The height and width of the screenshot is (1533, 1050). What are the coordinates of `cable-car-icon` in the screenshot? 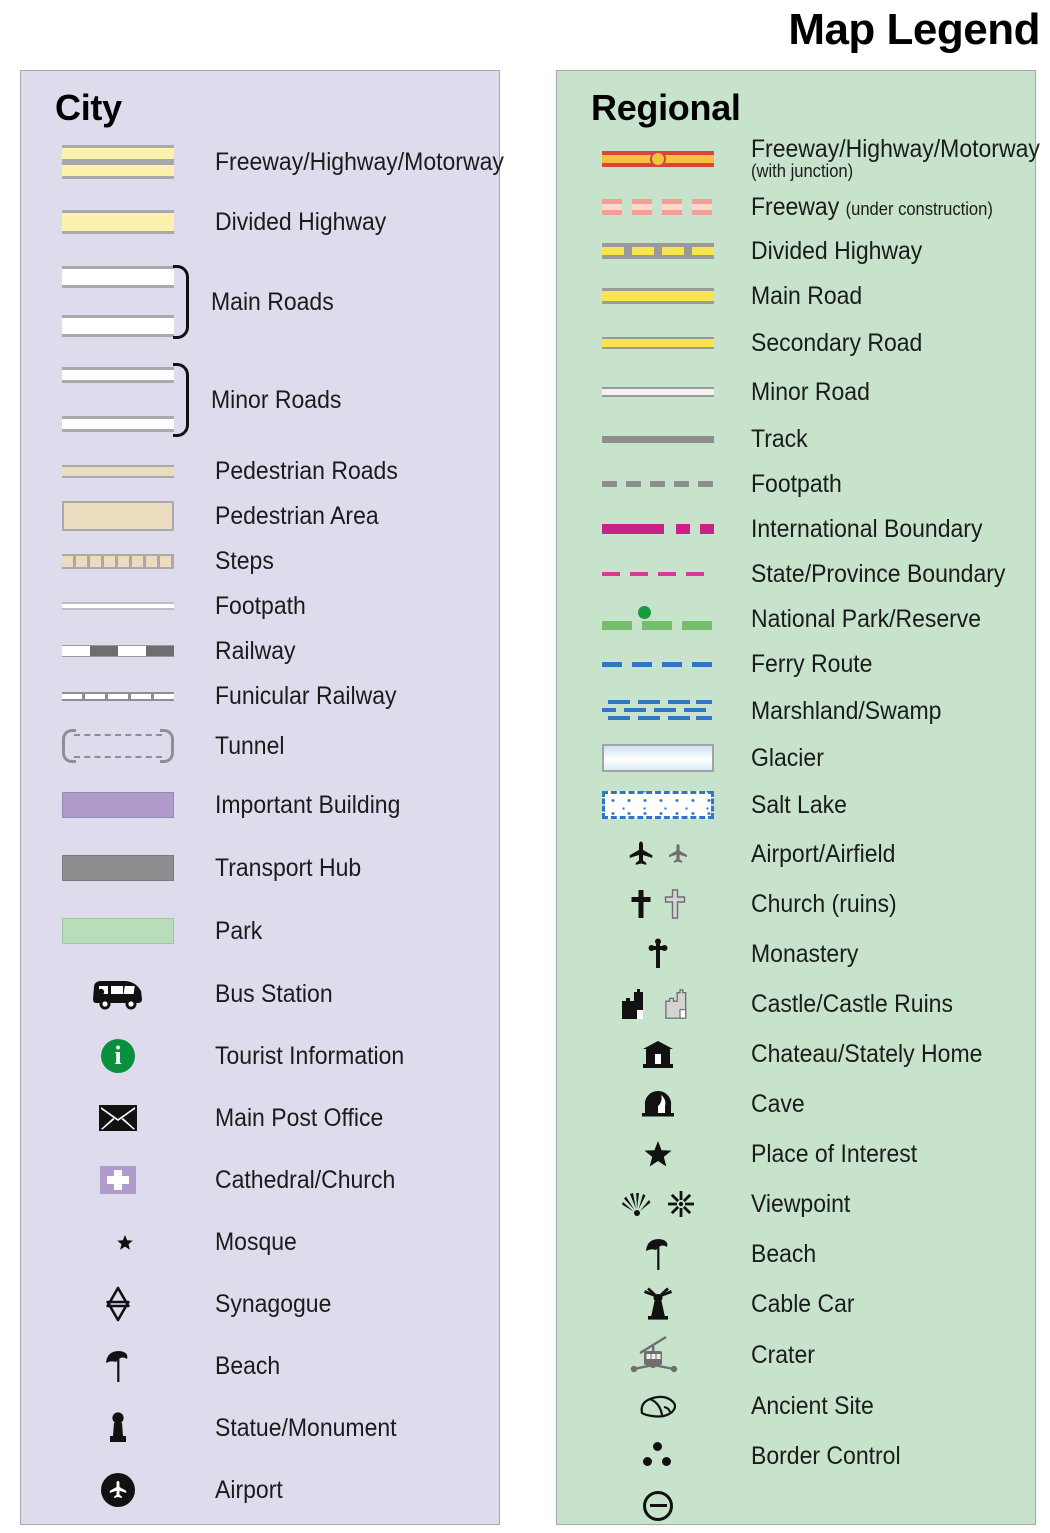 It's located at (658, 1355).